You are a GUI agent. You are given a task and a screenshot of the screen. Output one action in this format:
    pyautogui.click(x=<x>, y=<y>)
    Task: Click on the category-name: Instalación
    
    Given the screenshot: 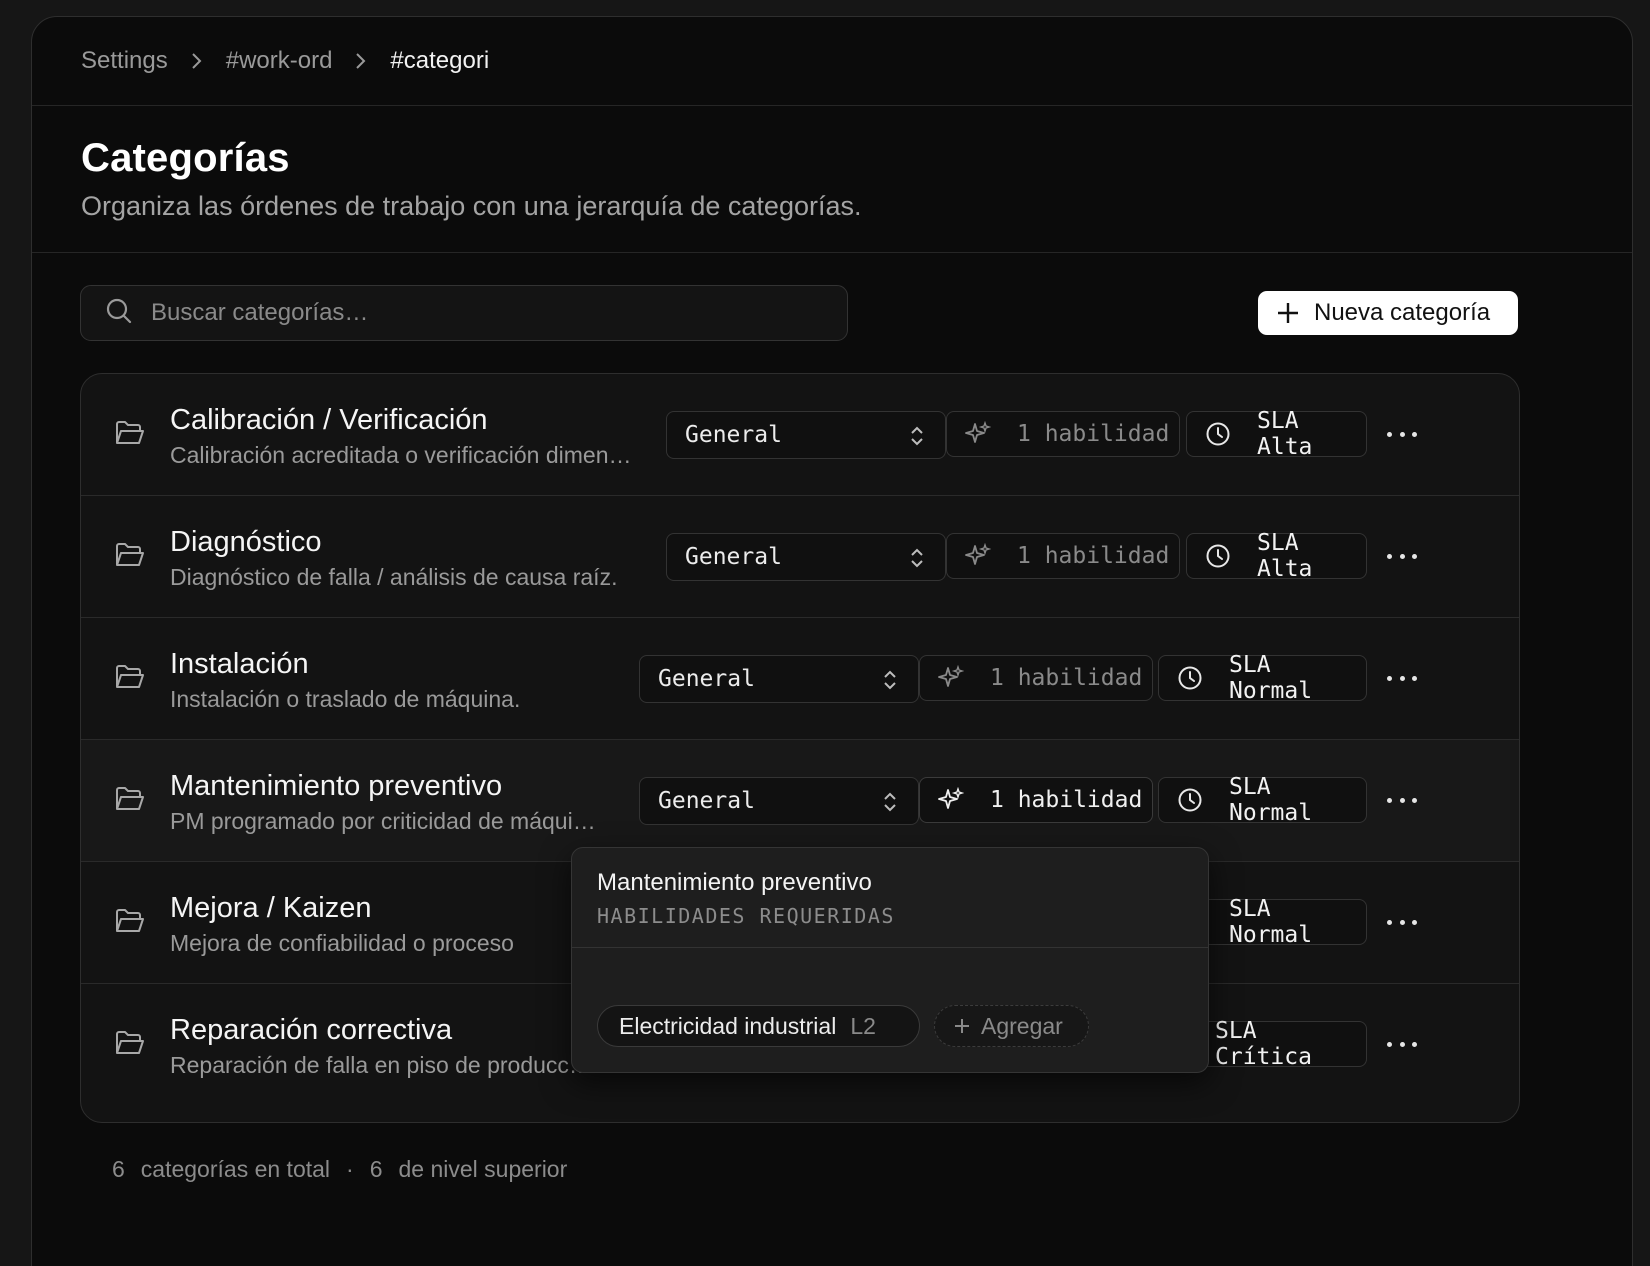 What is the action you would take?
    pyautogui.click(x=239, y=664)
    